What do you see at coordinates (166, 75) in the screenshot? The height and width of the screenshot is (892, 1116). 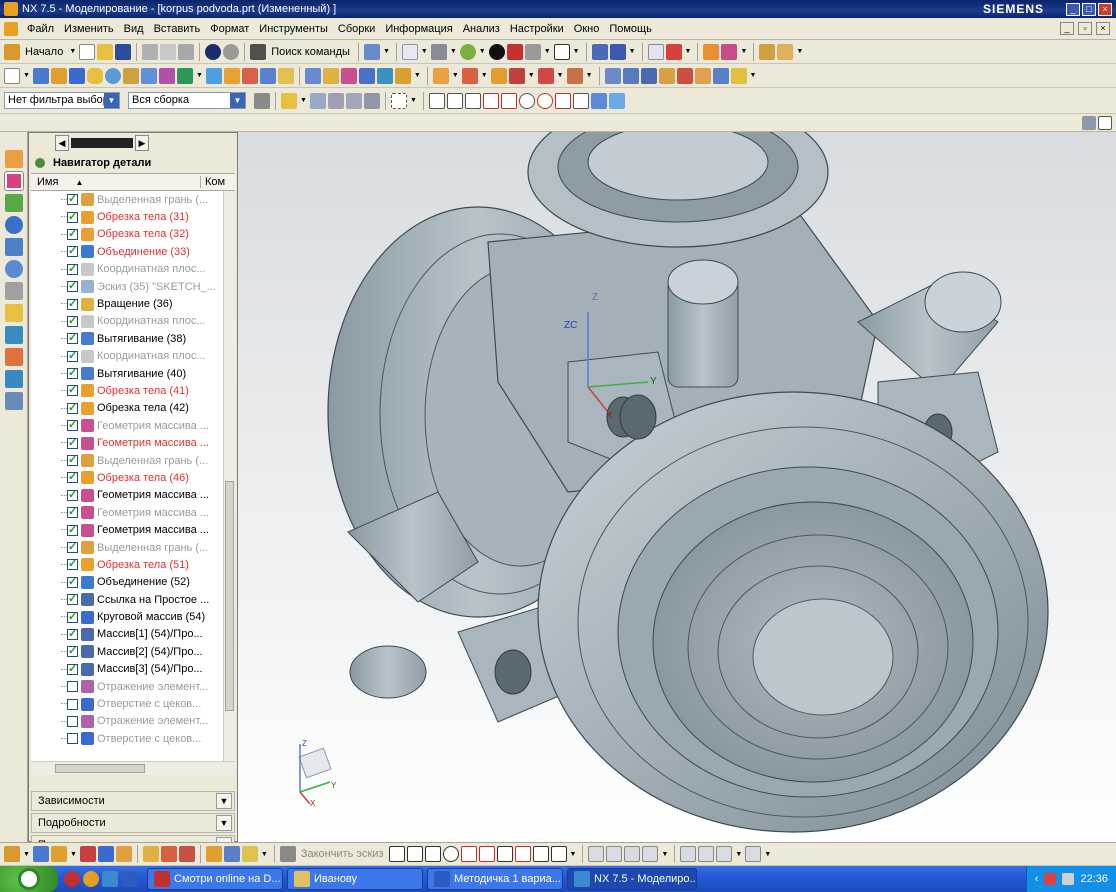 I see `pocket-icon` at bounding box center [166, 75].